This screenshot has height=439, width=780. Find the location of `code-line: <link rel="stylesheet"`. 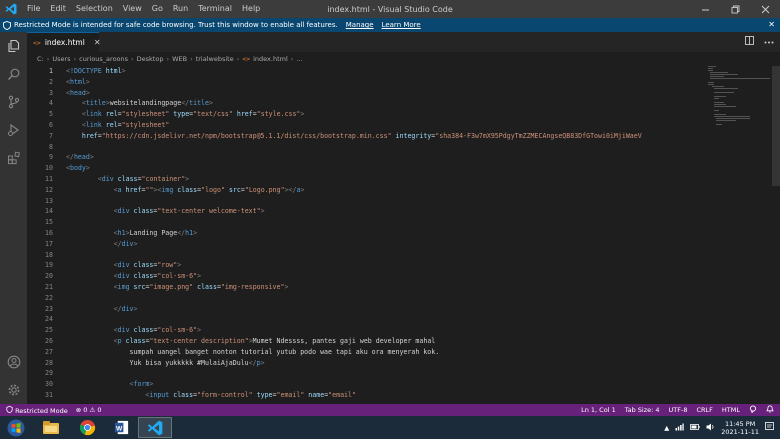

code-line: <link rel="stylesheet" is located at coordinates (386, 125).